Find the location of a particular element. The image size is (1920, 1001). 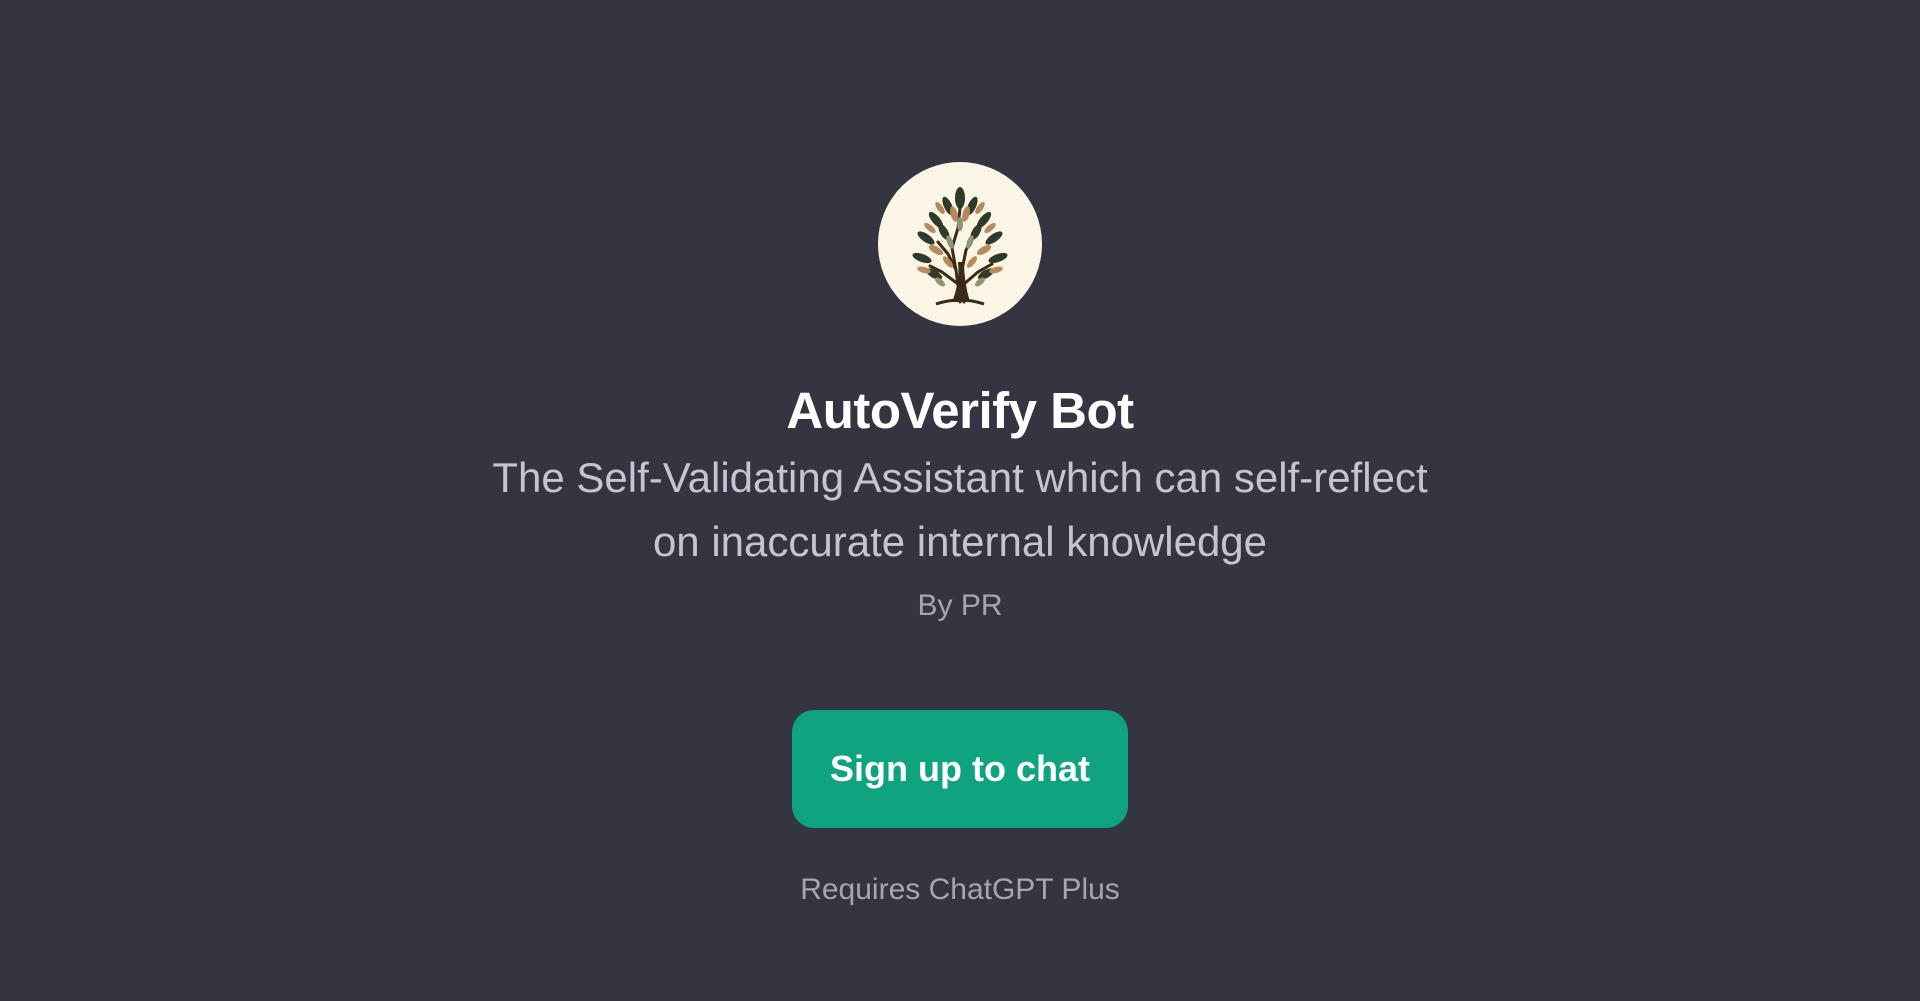

tree-icon is located at coordinates (960, 246).